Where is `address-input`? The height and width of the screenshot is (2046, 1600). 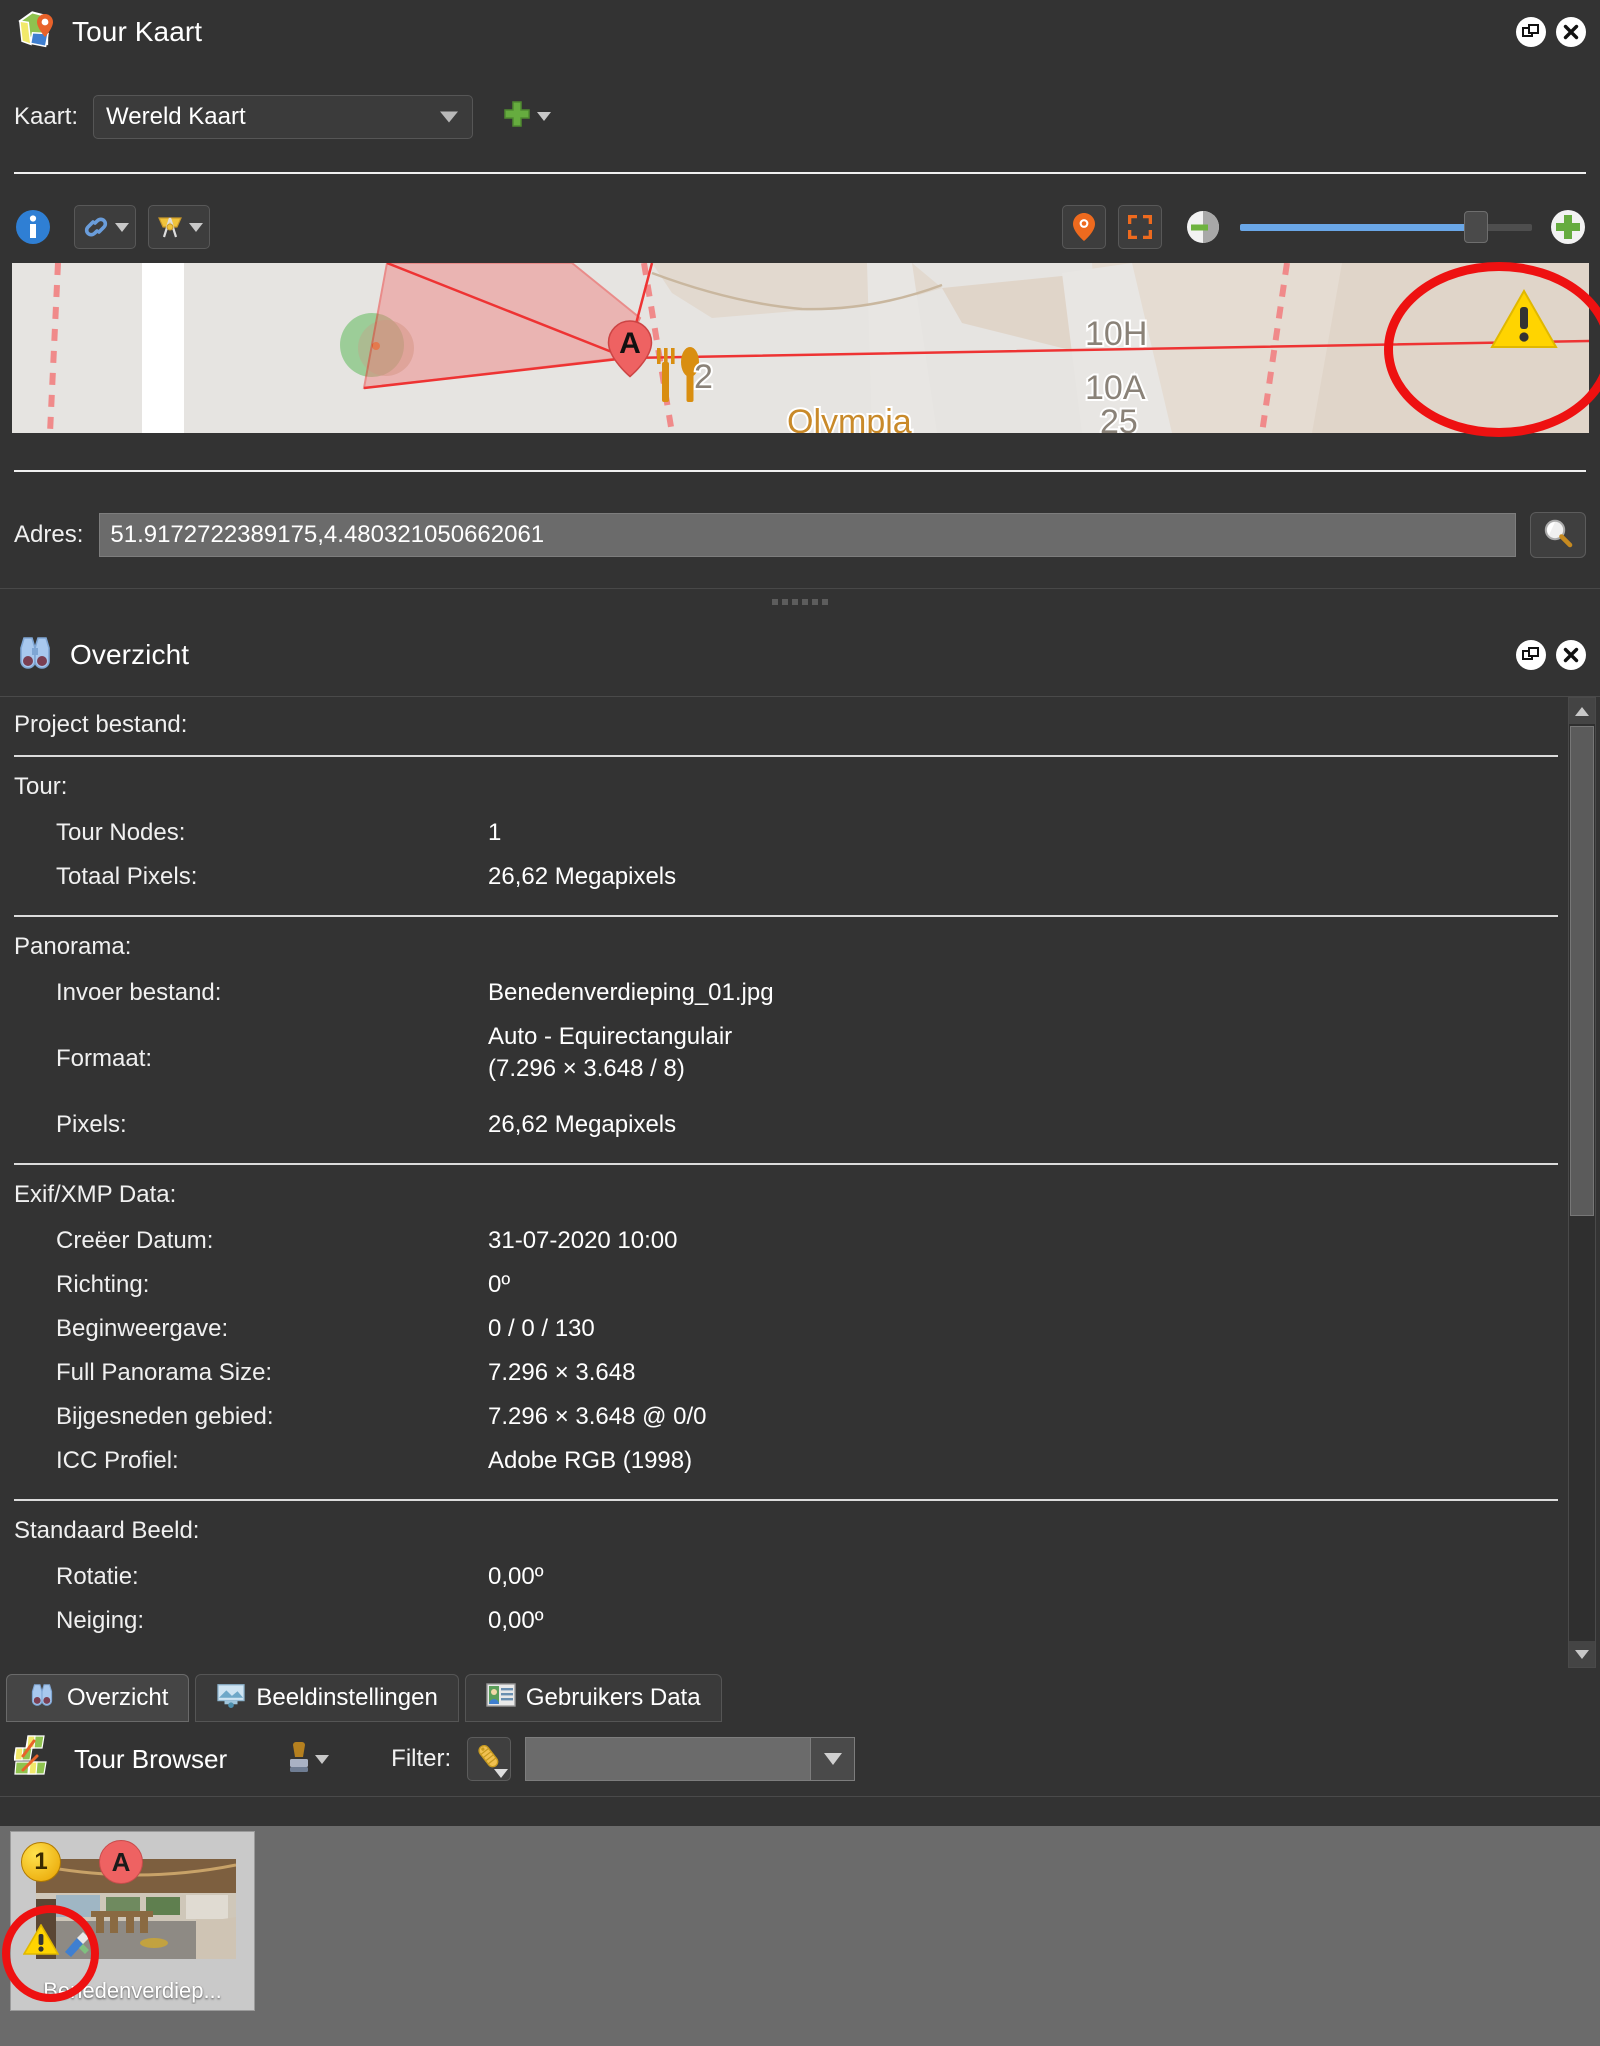
address-input is located at coordinates (807, 535).